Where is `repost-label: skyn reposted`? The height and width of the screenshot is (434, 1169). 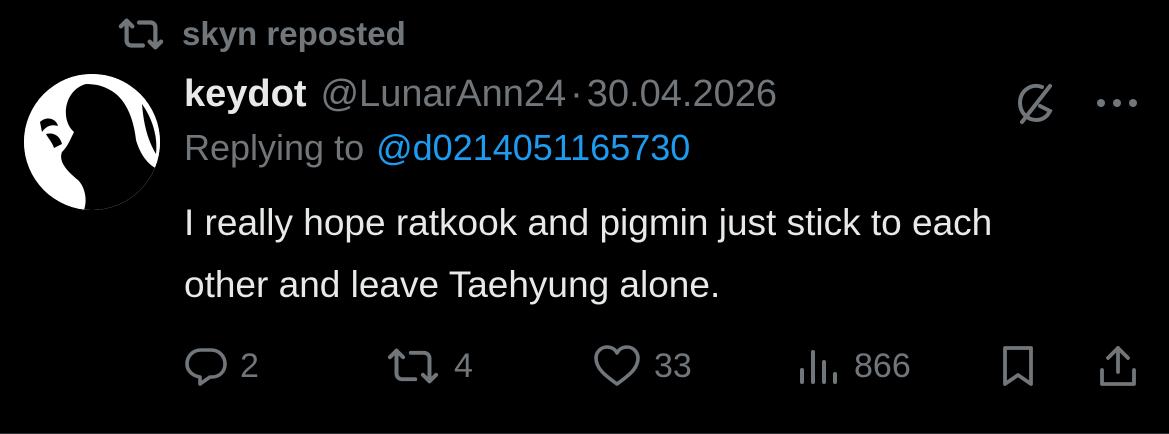
repost-label: skyn reposted is located at coordinates (294, 33).